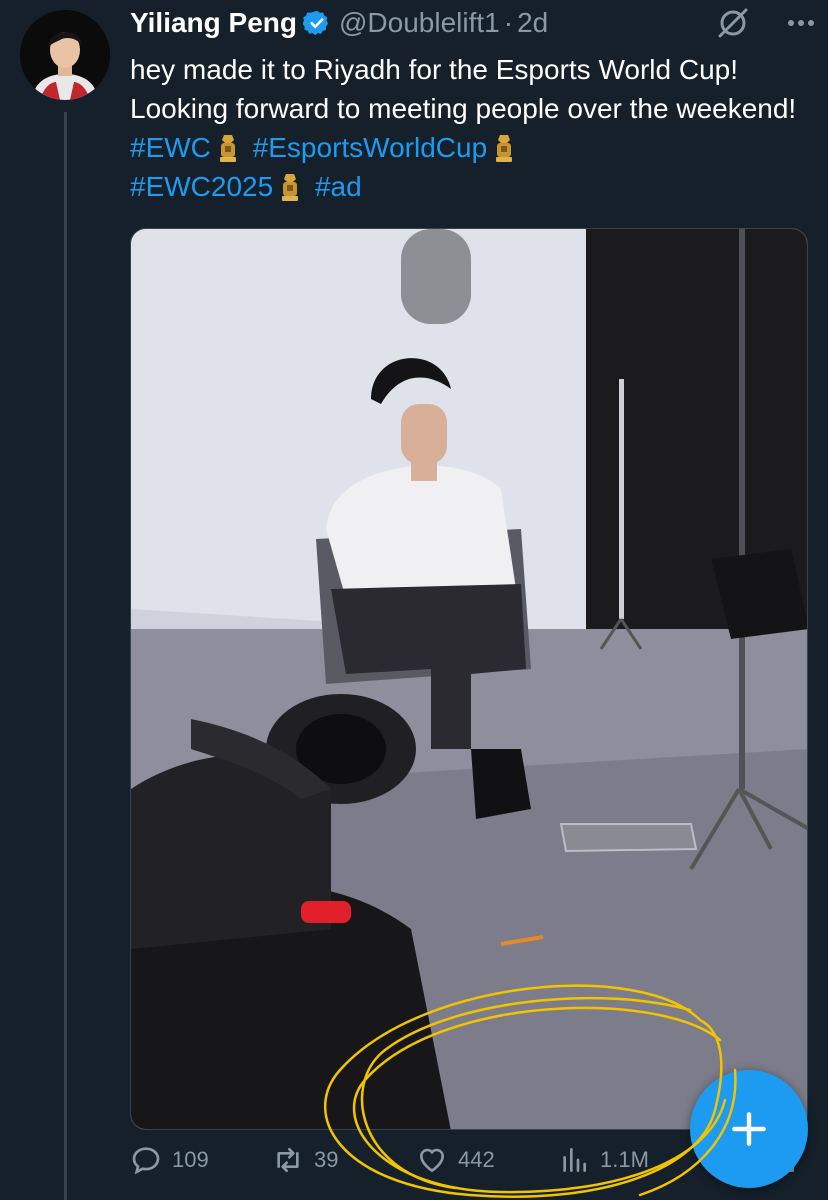 This screenshot has width=828, height=1200. I want to click on hashtag-ewc2025: #EWC2025, so click(201, 186).